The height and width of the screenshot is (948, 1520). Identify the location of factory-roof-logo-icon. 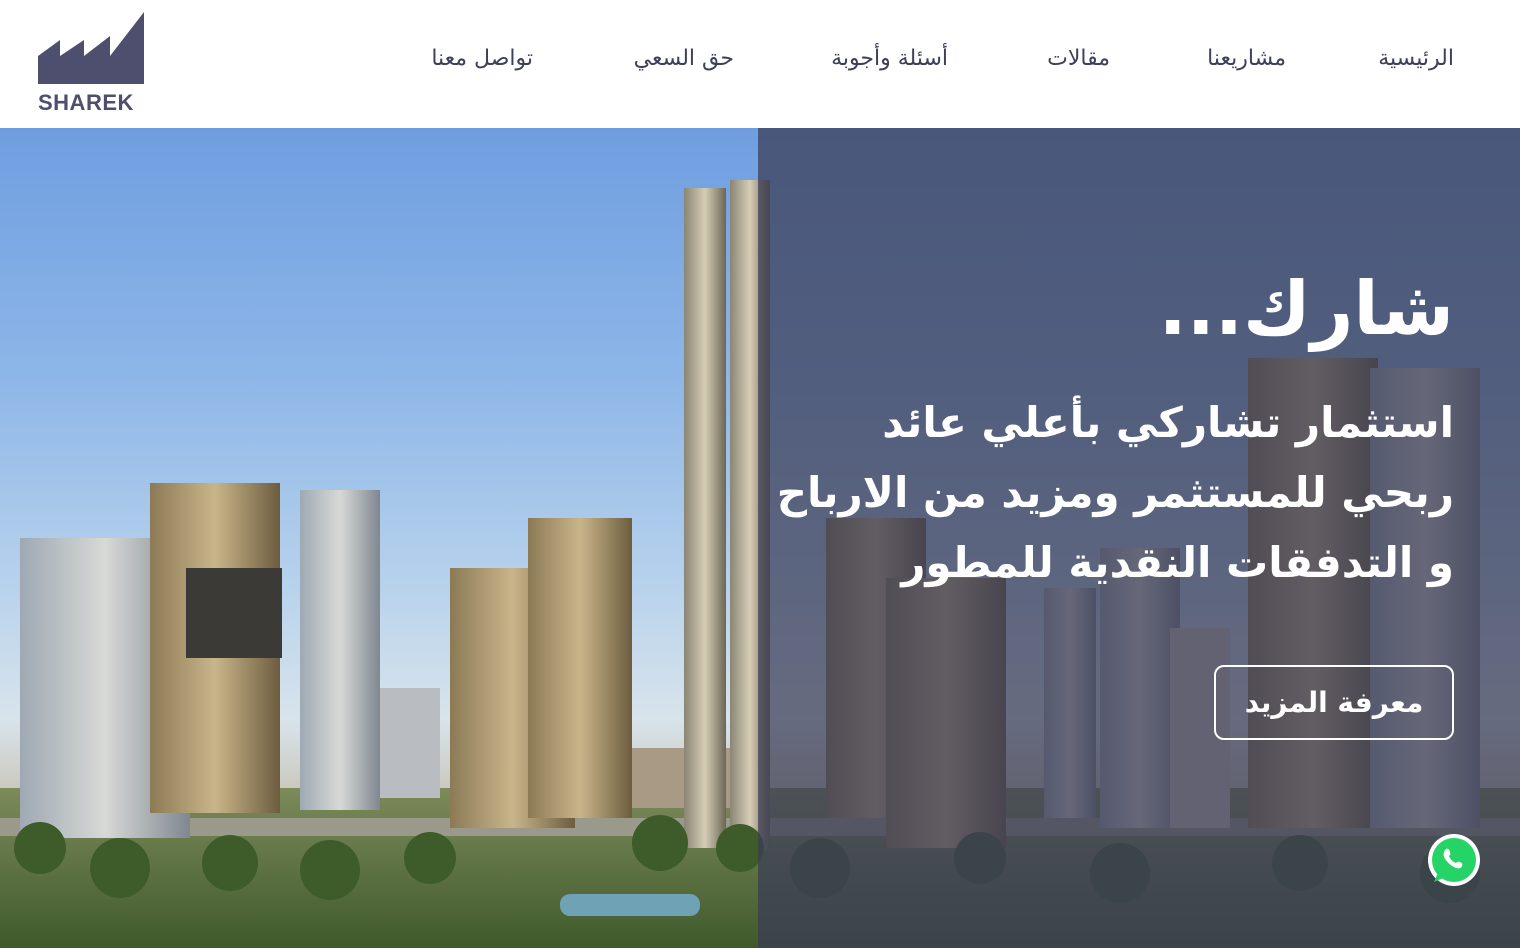
(91, 48).